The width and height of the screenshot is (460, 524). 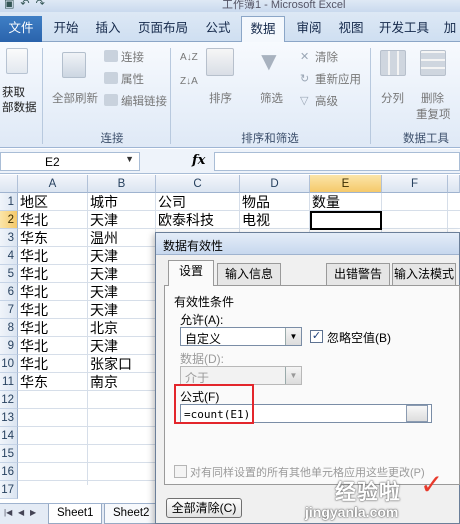 What do you see at coordinates (9, 490) in the screenshot?
I see `row-header: 17` at bounding box center [9, 490].